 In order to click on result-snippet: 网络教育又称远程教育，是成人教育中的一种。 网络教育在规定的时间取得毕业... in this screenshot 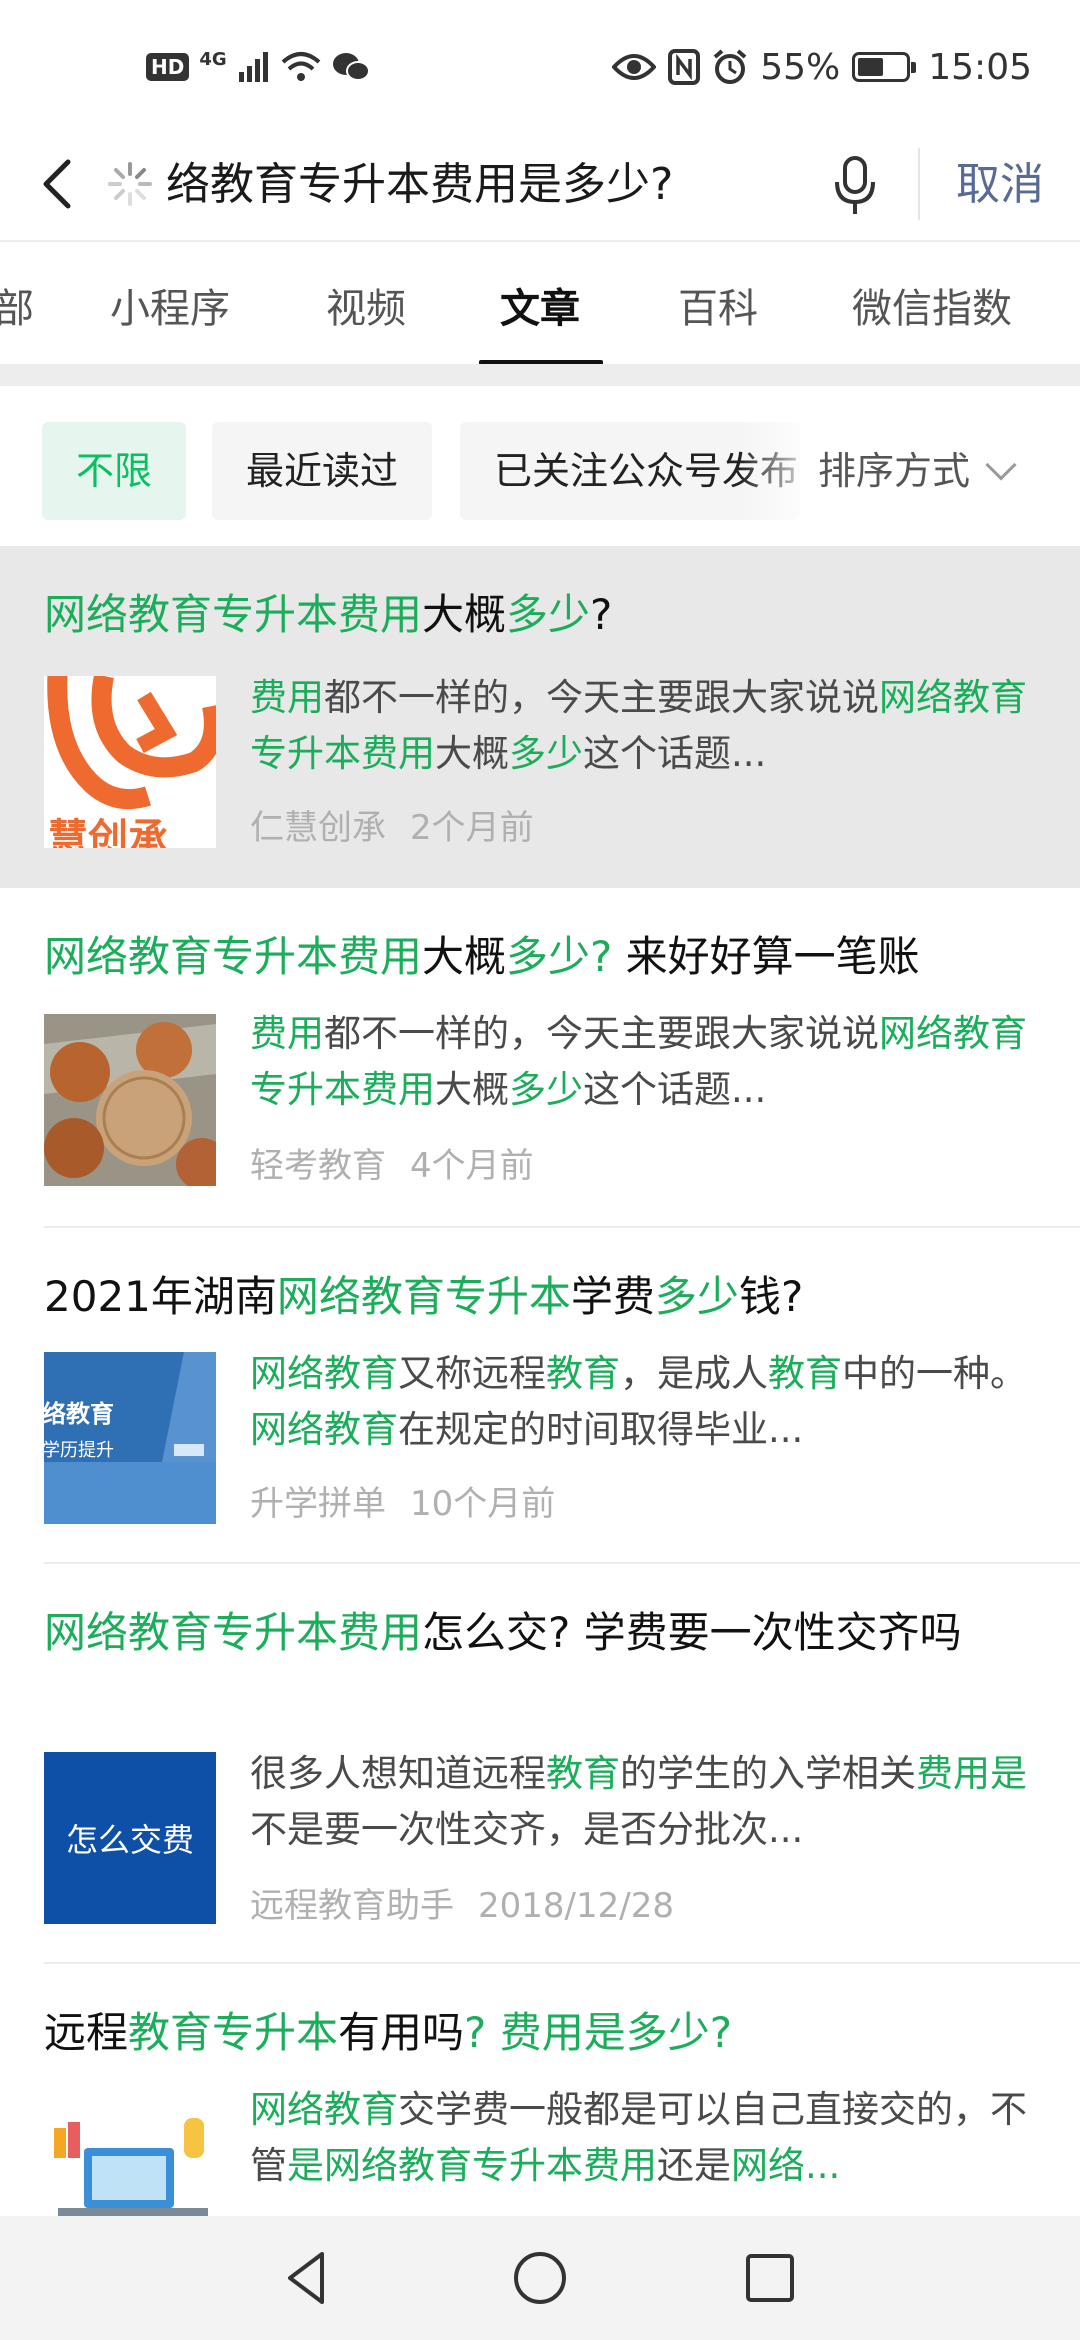, I will do `click(645, 1402)`.